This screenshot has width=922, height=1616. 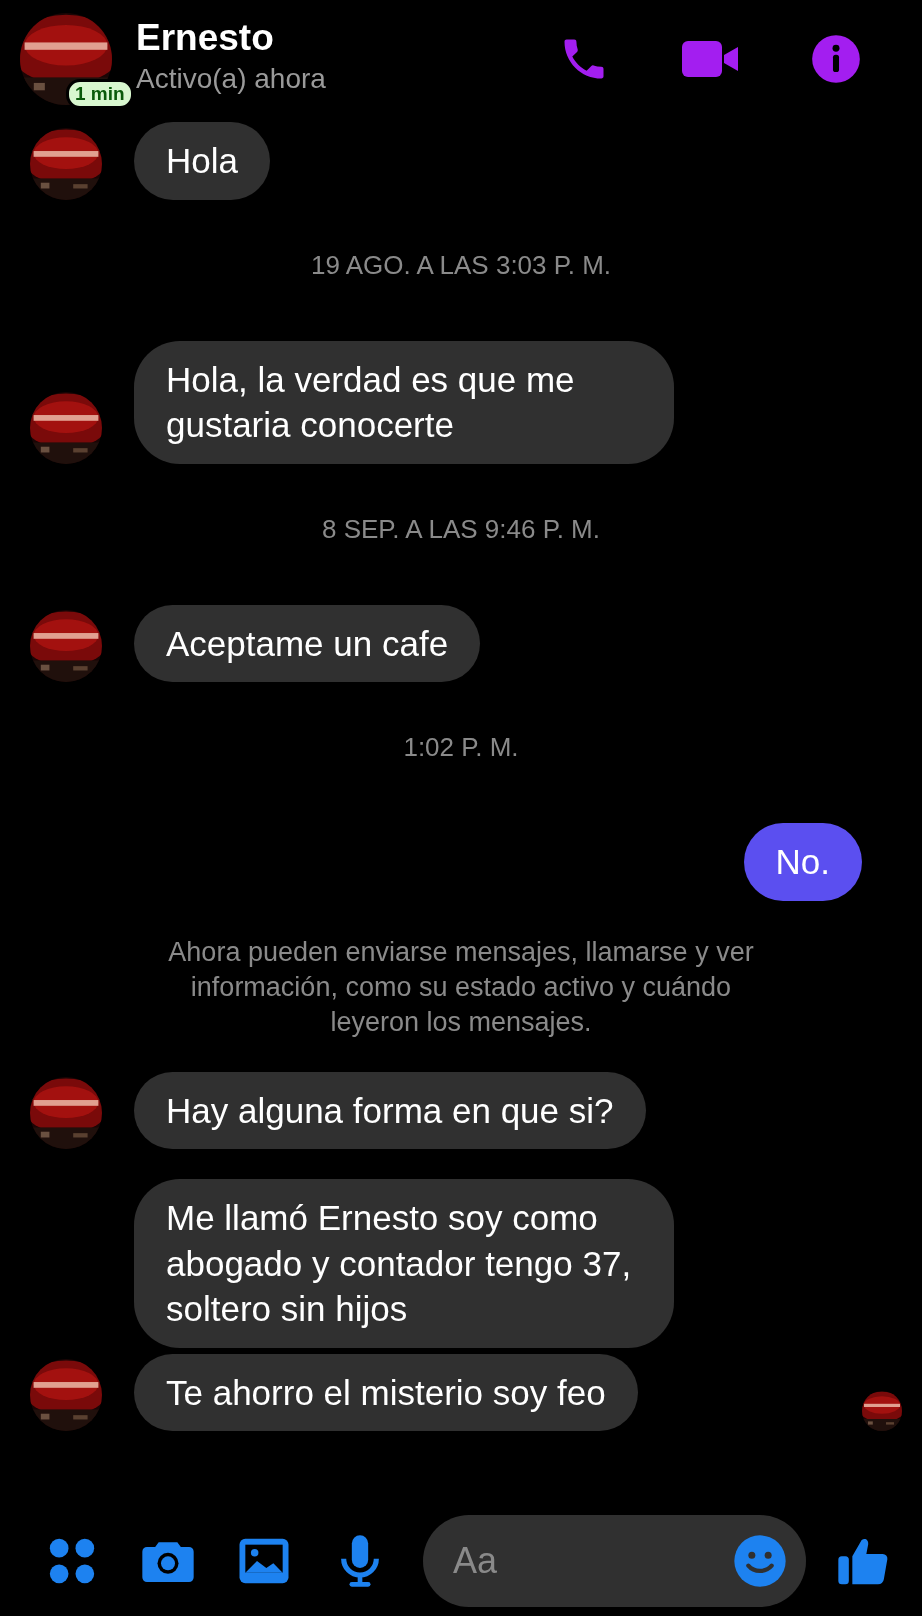 What do you see at coordinates (461, 265) in the screenshot?
I see `timestamp: 19 AGO. A LAS 3:03 P. M.` at bounding box center [461, 265].